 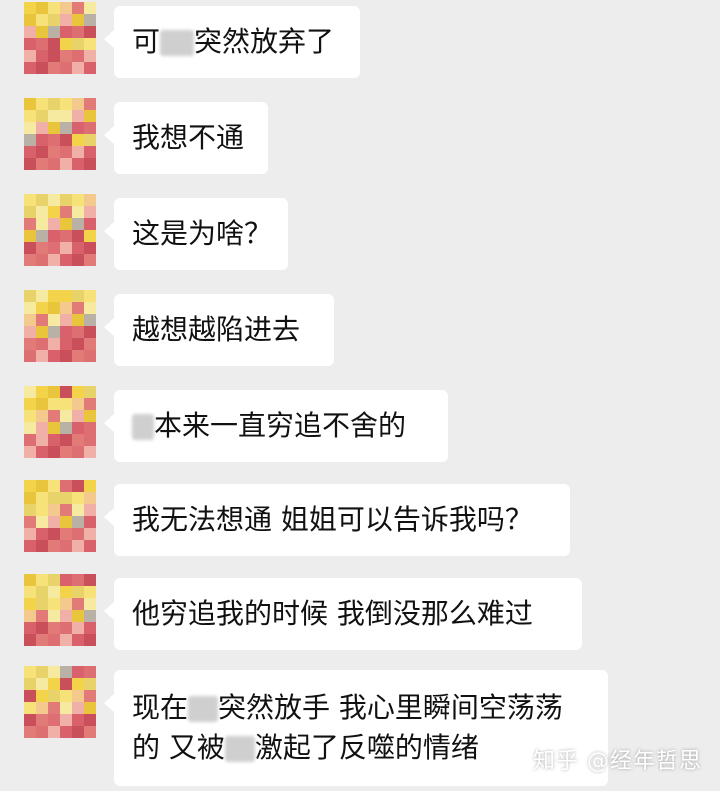 What do you see at coordinates (264, 41) in the screenshot?
I see `message-text: 突然放弃了` at bounding box center [264, 41].